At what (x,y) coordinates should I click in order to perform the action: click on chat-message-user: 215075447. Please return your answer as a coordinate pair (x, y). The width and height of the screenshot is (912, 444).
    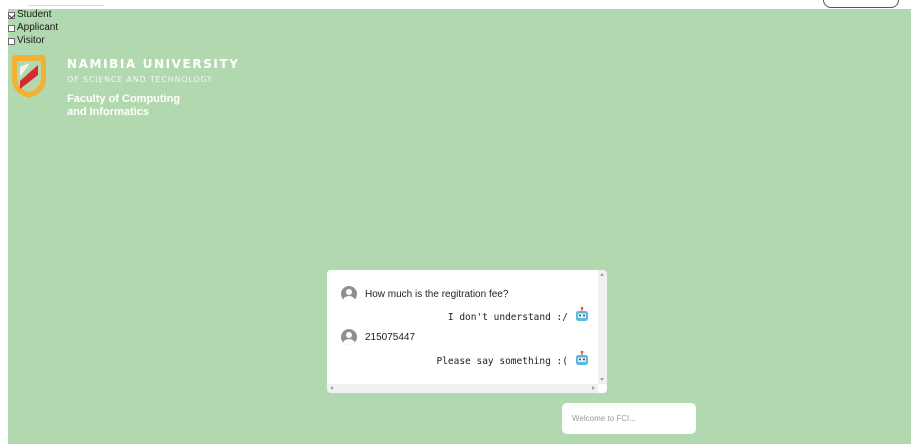
    Looking at the image, I should click on (378, 337).